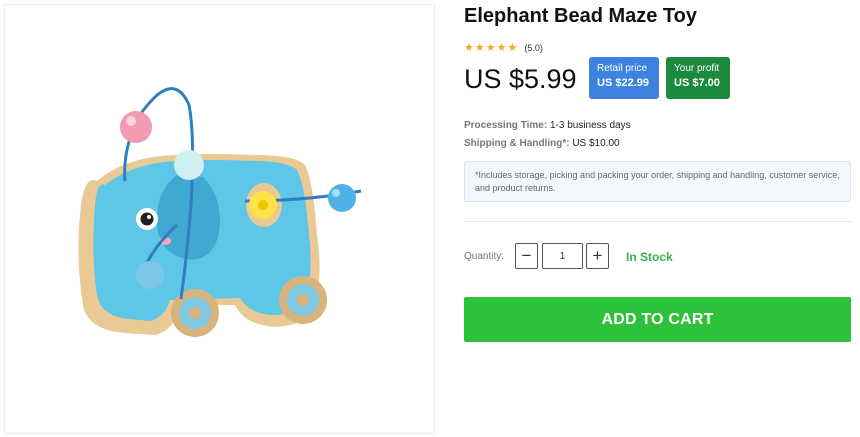  I want to click on processing-time-label: Processing Time:, so click(506, 125).